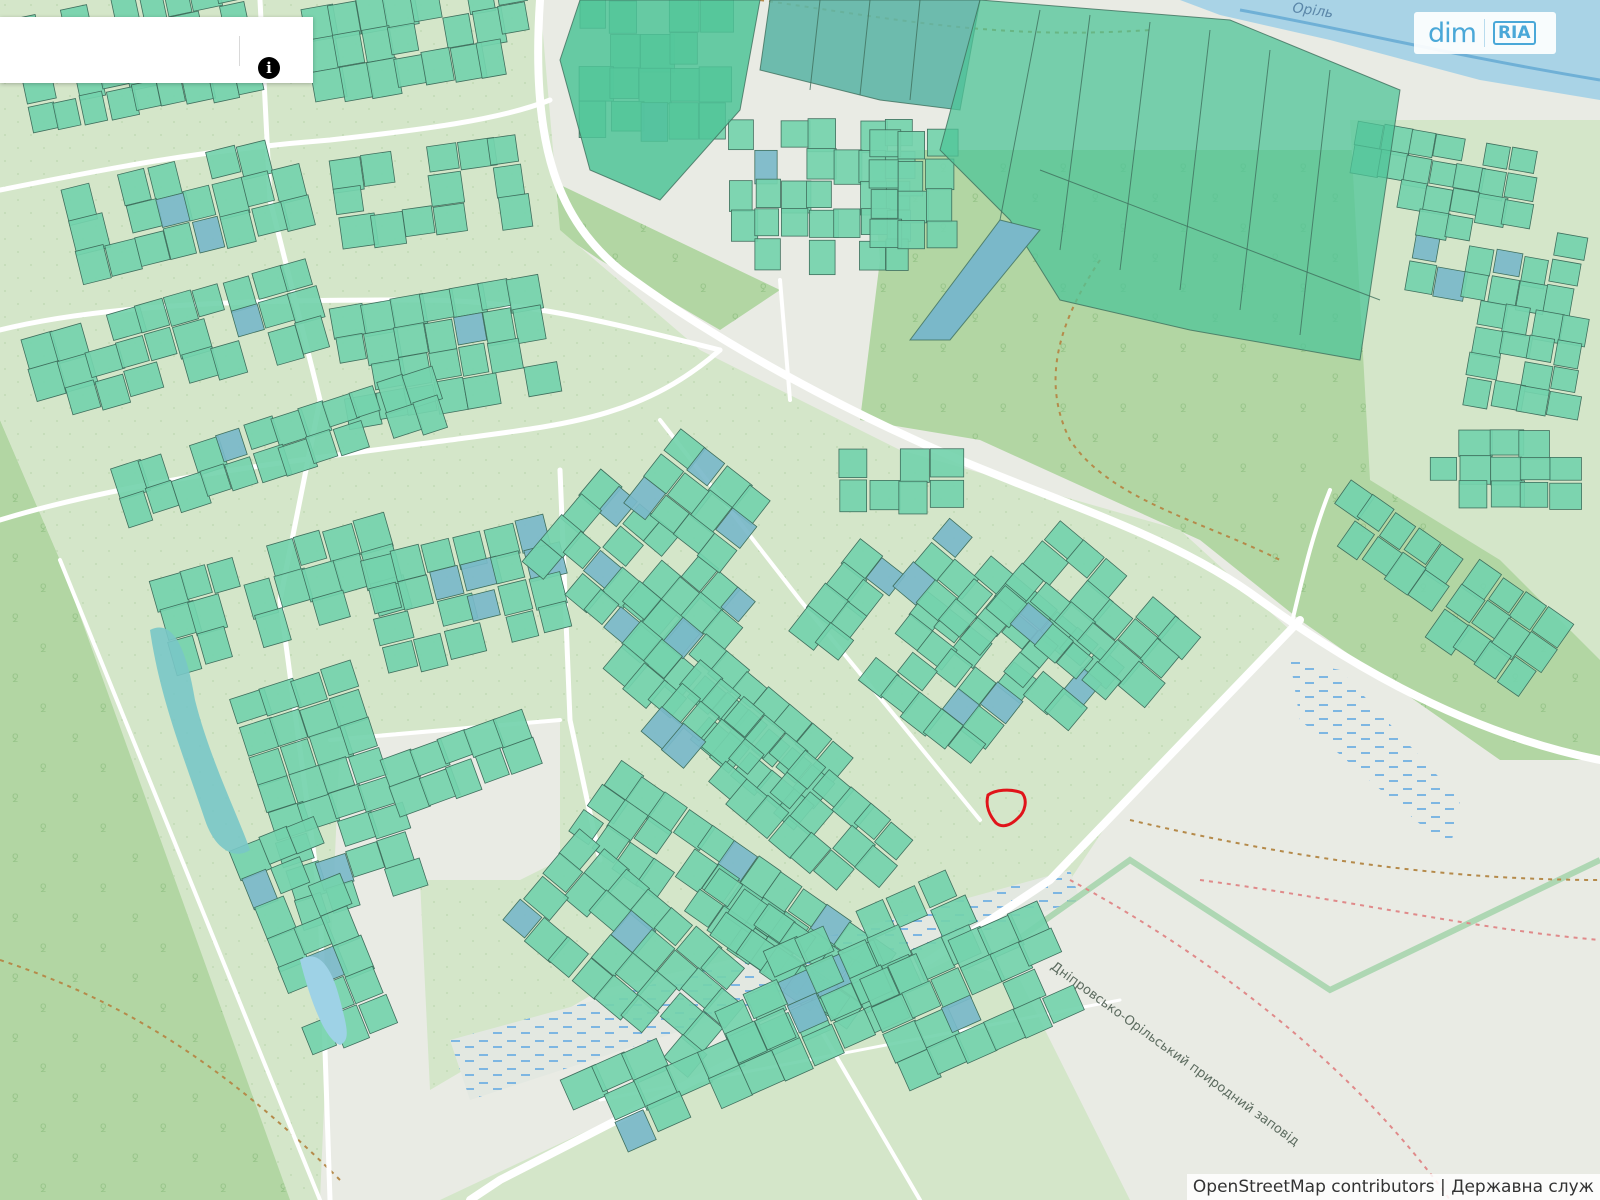  What do you see at coordinates (1522, 1187) in the screenshot?
I see `agency-attribution: Державна служ` at bounding box center [1522, 1187].